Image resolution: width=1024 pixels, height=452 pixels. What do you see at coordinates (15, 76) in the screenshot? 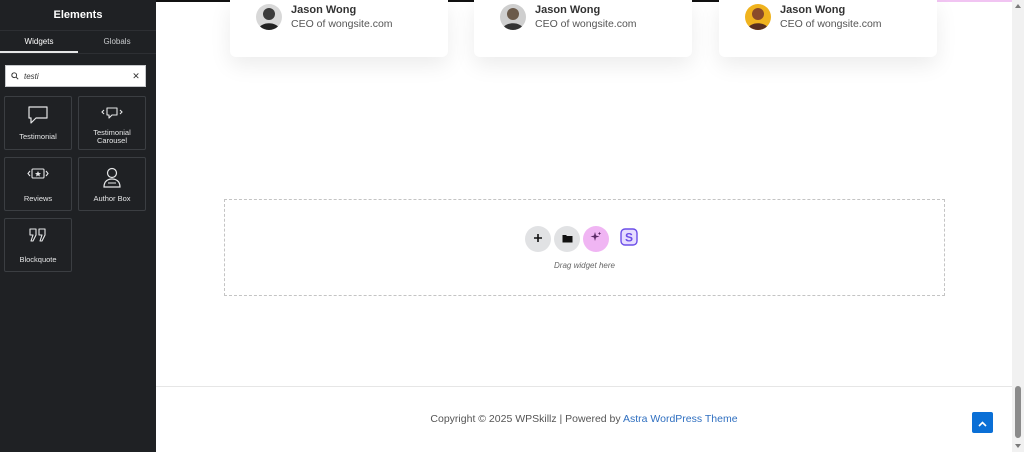
I see `search-icon` at bounding box center [15, 76].